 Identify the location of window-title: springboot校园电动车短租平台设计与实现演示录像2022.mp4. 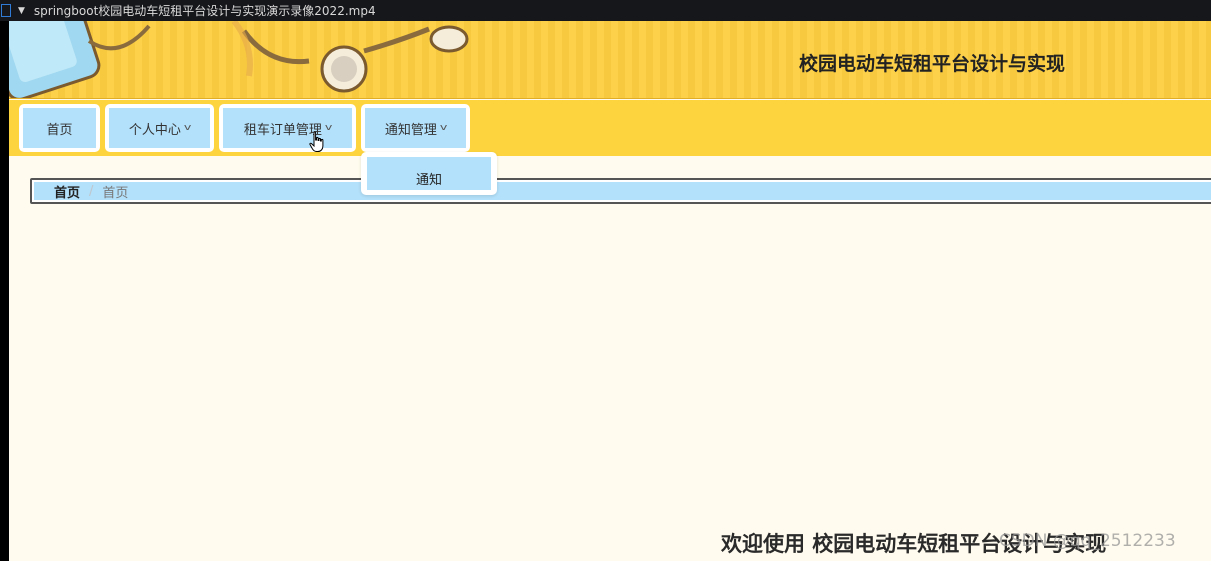
(204, 11).